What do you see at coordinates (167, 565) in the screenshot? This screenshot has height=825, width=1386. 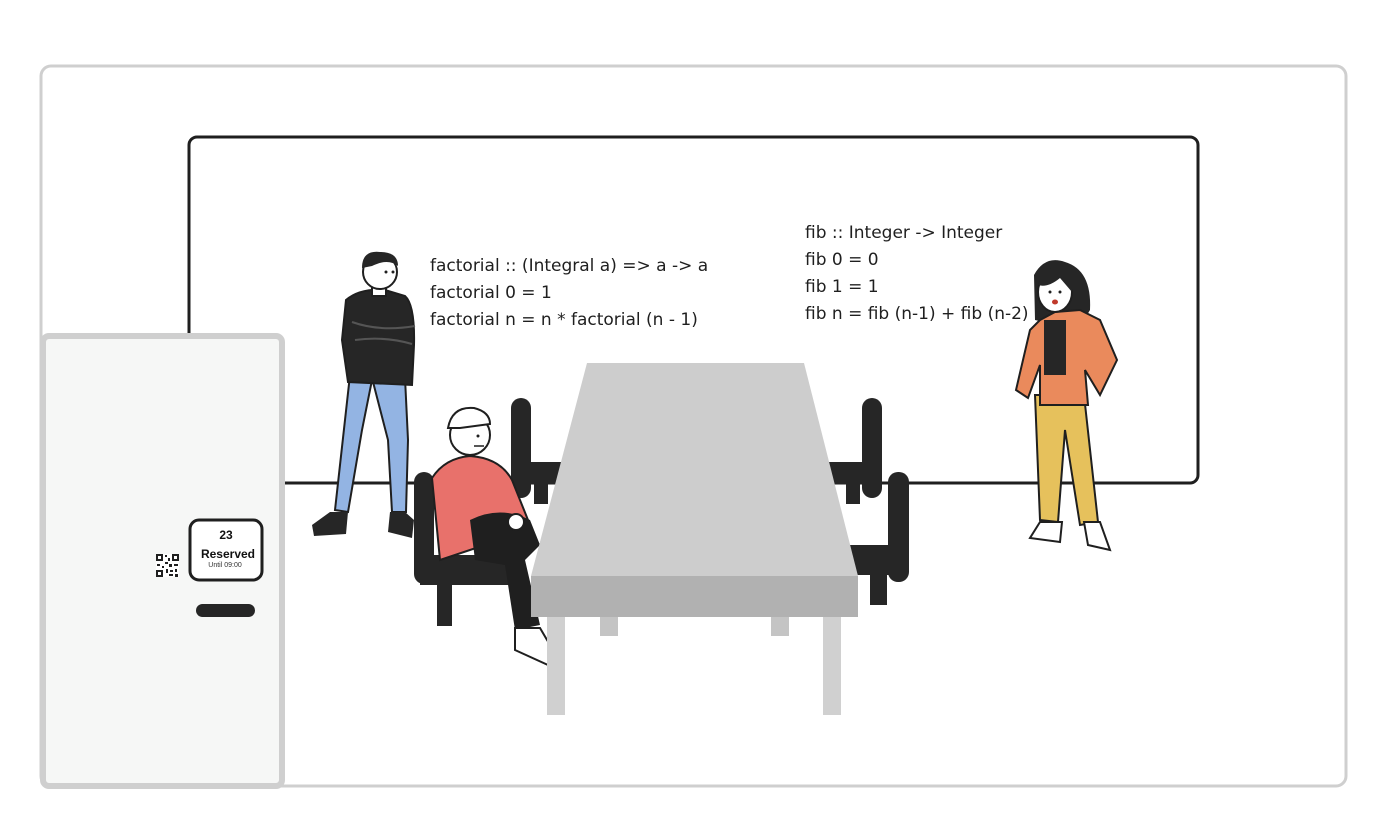 I see `qr-code-icon` at bounding box center [167, 565].